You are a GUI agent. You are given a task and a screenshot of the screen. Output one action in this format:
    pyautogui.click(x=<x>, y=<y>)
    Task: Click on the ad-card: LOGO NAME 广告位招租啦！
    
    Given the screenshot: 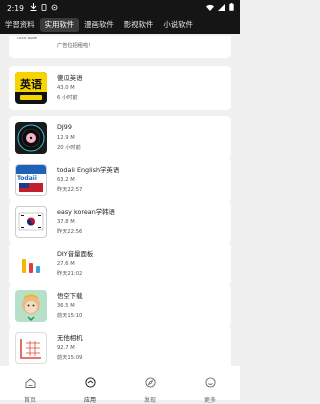 What is the action you would take?
    pyautogui.click(x=120, y=47)
    